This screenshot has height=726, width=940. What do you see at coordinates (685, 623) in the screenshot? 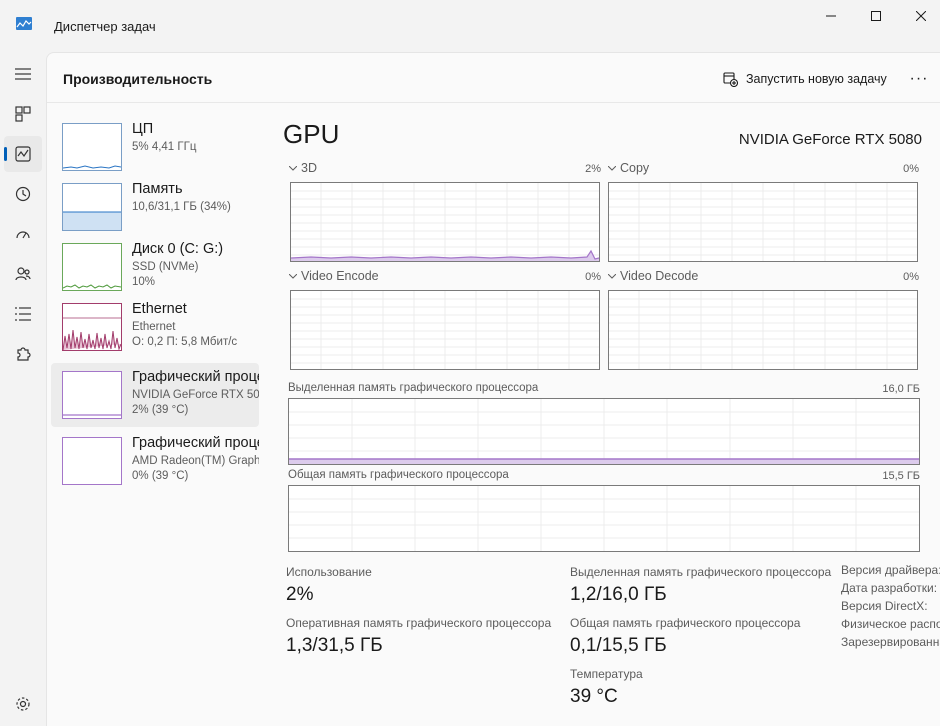
I see `shared-usage-label: Общая память графического процессора` at bounding box center [685, 623].